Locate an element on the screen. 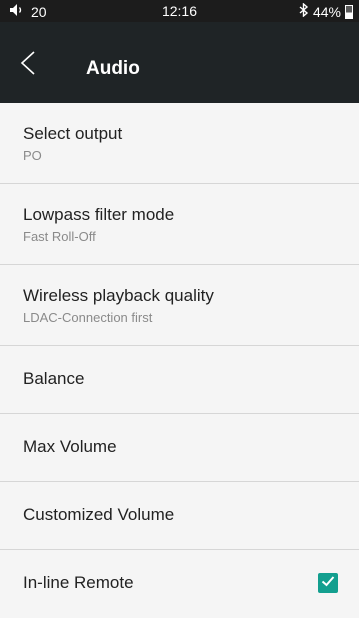 The image size is (359, 618). setting-max-volume: Max Volume is located at coordinates (179, 448).